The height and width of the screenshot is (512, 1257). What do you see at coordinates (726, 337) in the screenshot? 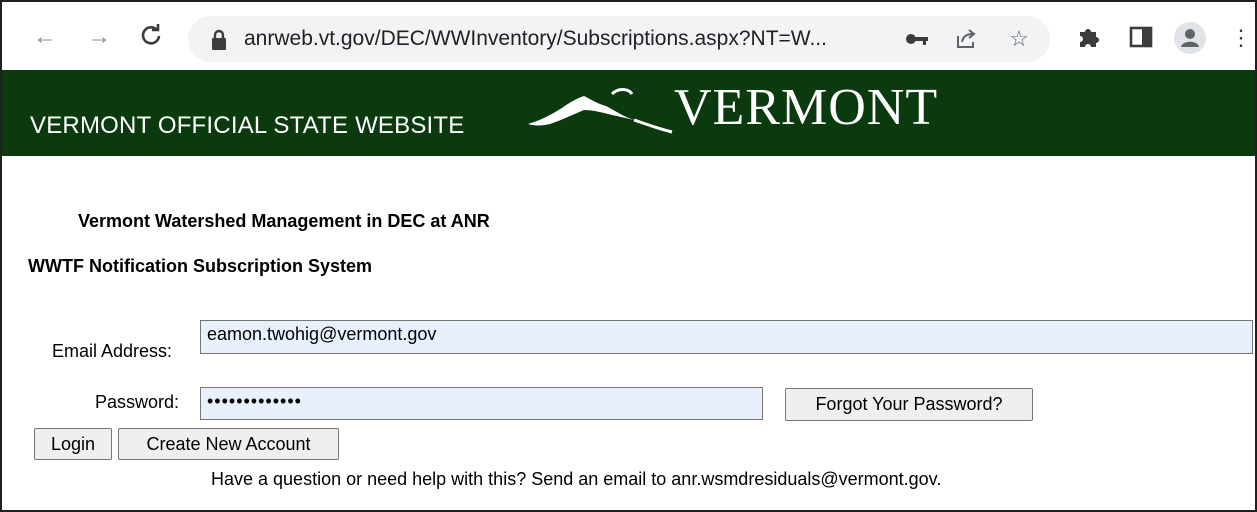
I see `email-field: eamon.twohig@vermont.gov` at bounding box center [726, 337].